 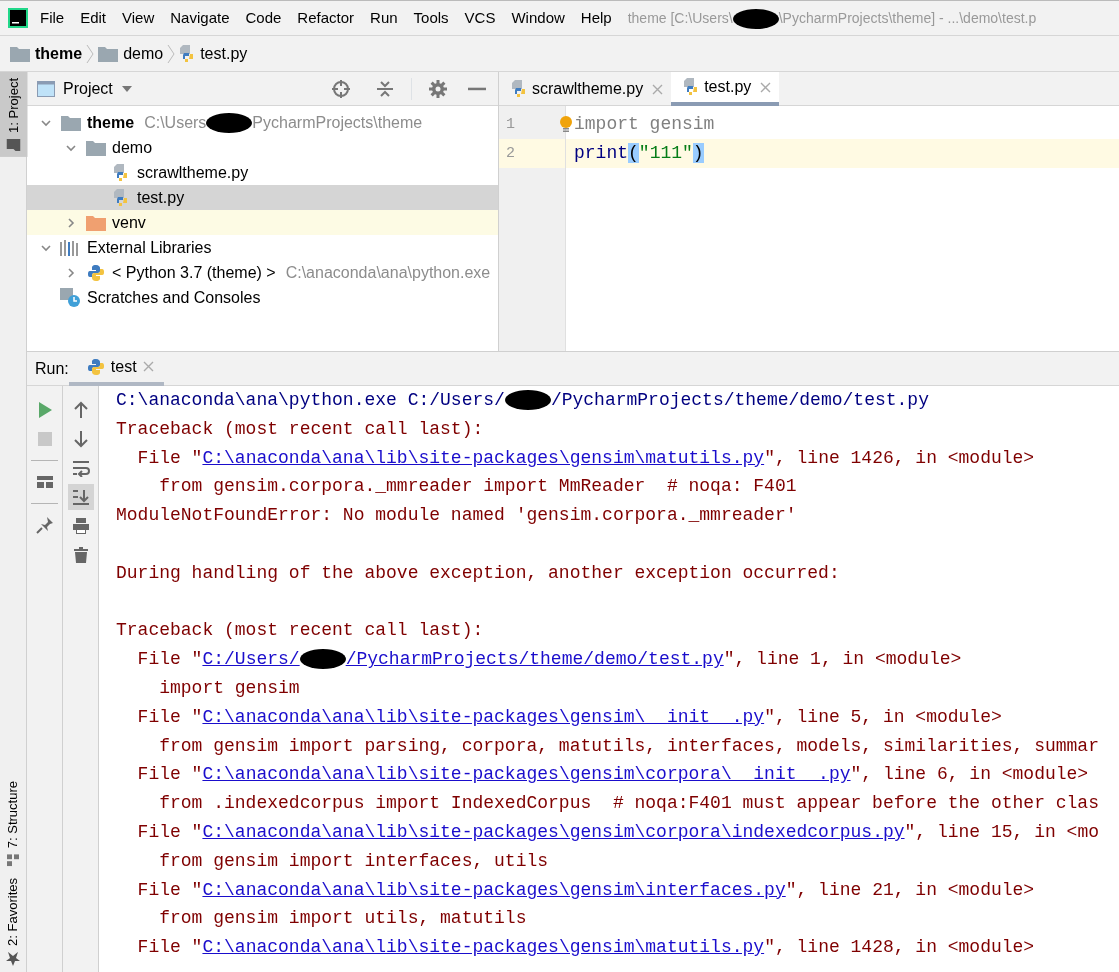 What do you see at coordinates (129, 222) in the screenshot?
I see `tree-item-label: venv` at bounding box center [129, 222].